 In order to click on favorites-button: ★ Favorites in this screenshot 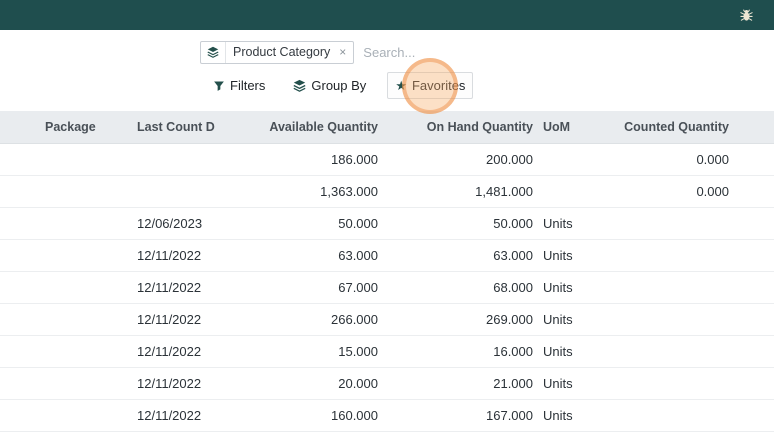, I will do `click(430, 85)`.